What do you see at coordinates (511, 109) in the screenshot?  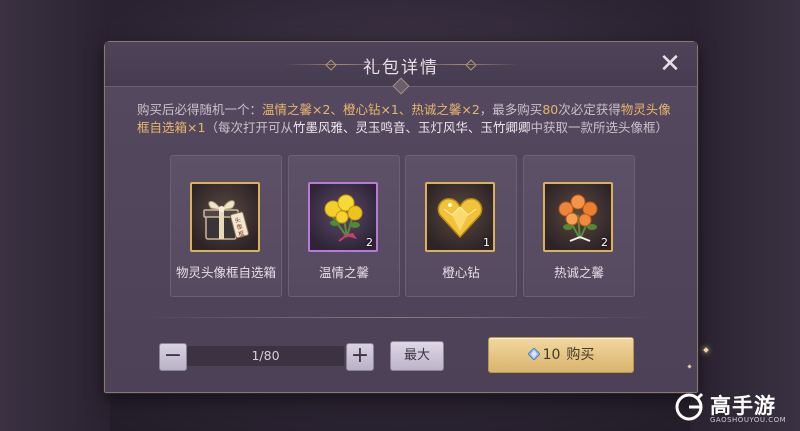 I see `desc-text: ，最多购买` at bounding box center [511, 109].